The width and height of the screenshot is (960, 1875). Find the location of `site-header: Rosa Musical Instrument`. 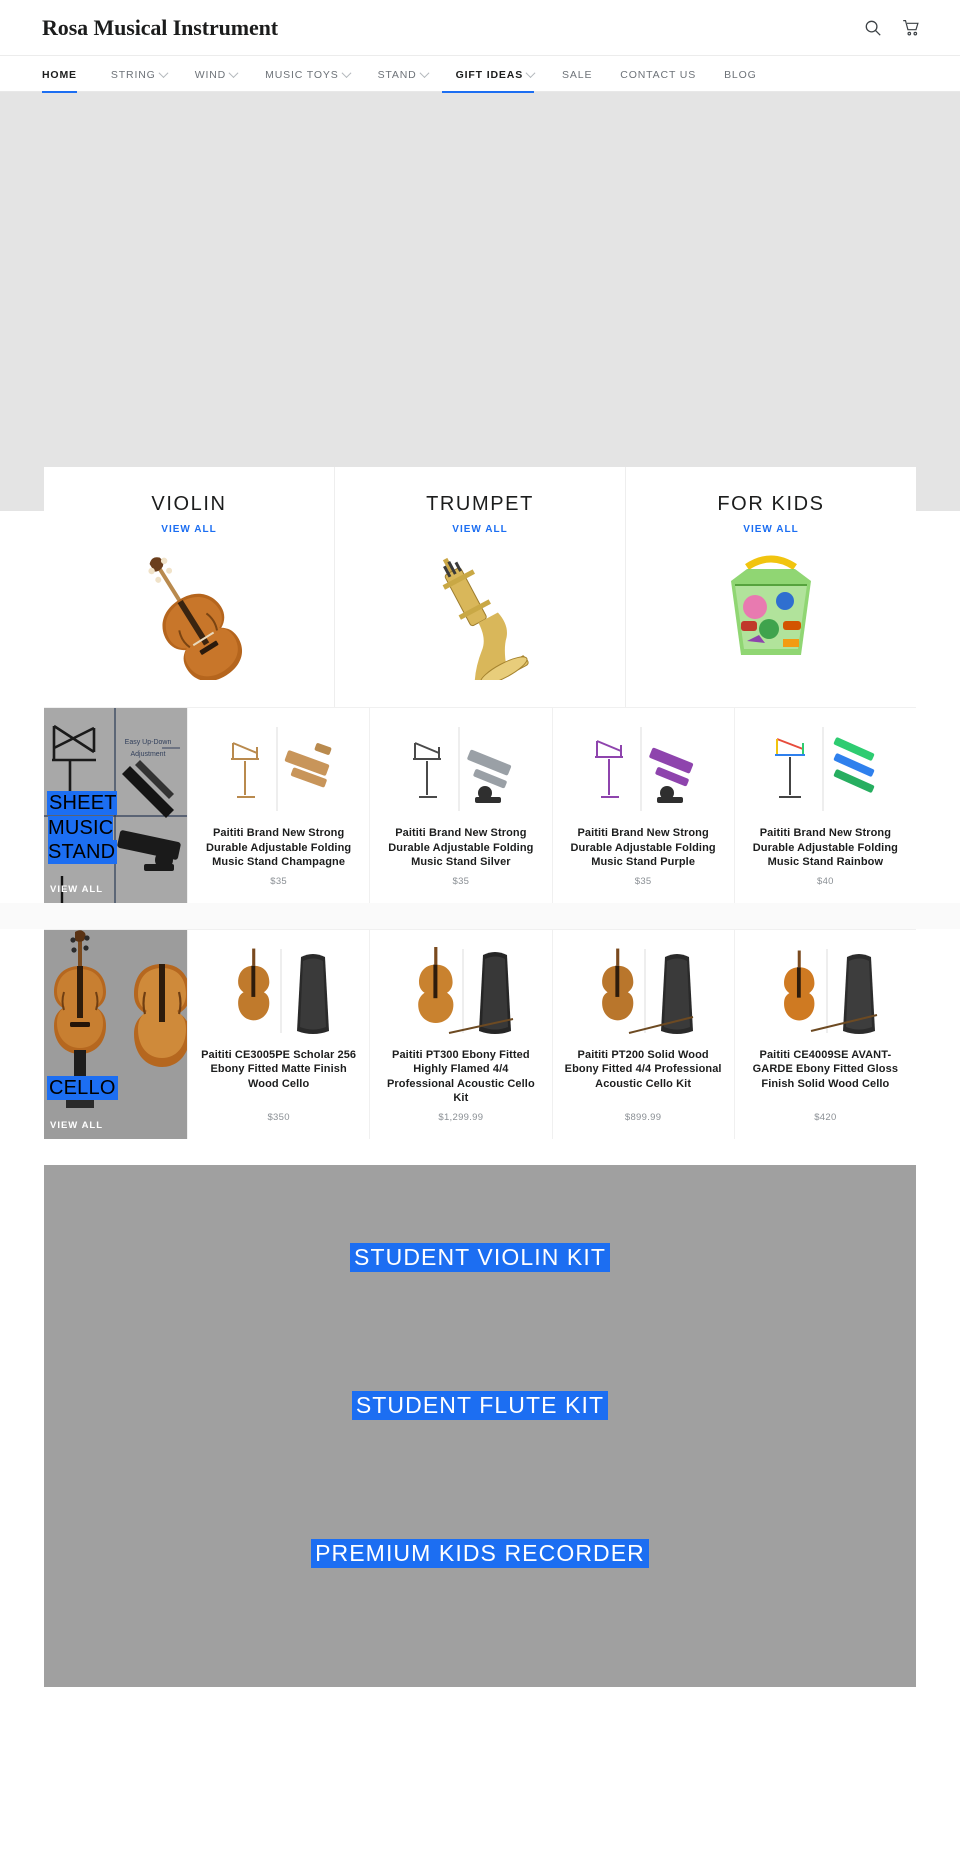

site-header: Rosa Musical Instrument is located at coordinates (480, 27).